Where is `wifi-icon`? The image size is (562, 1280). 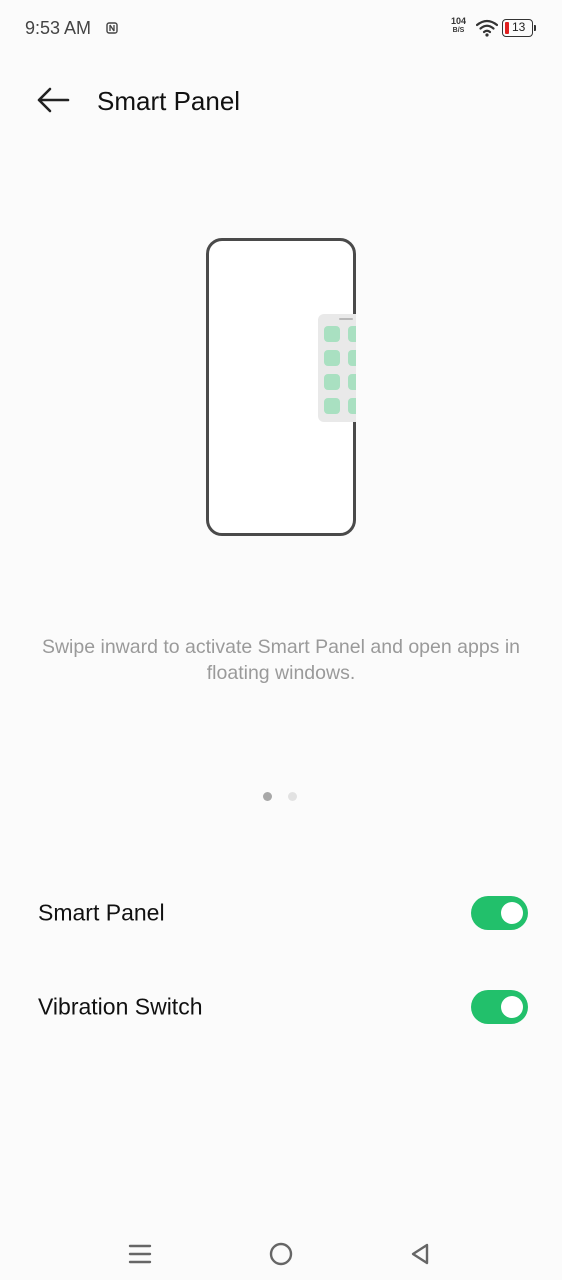
wifi-icon is located at coordinates (487, 28).